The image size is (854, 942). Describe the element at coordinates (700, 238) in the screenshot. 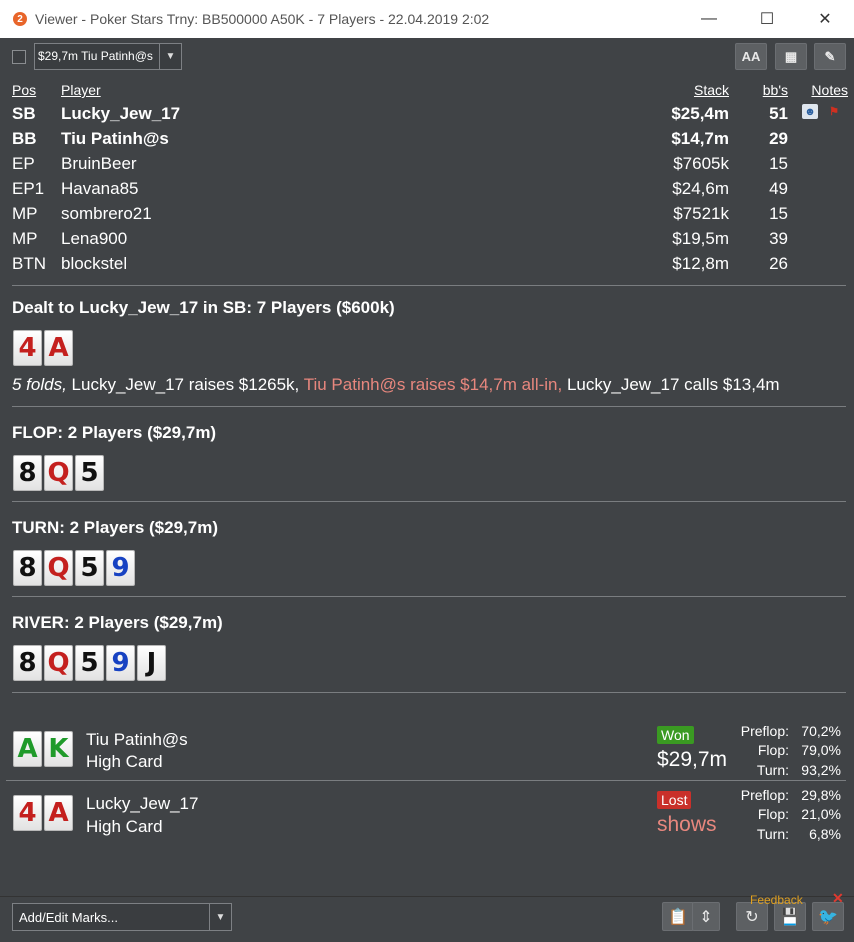

I see `player-stack: $19,5m` at that location.